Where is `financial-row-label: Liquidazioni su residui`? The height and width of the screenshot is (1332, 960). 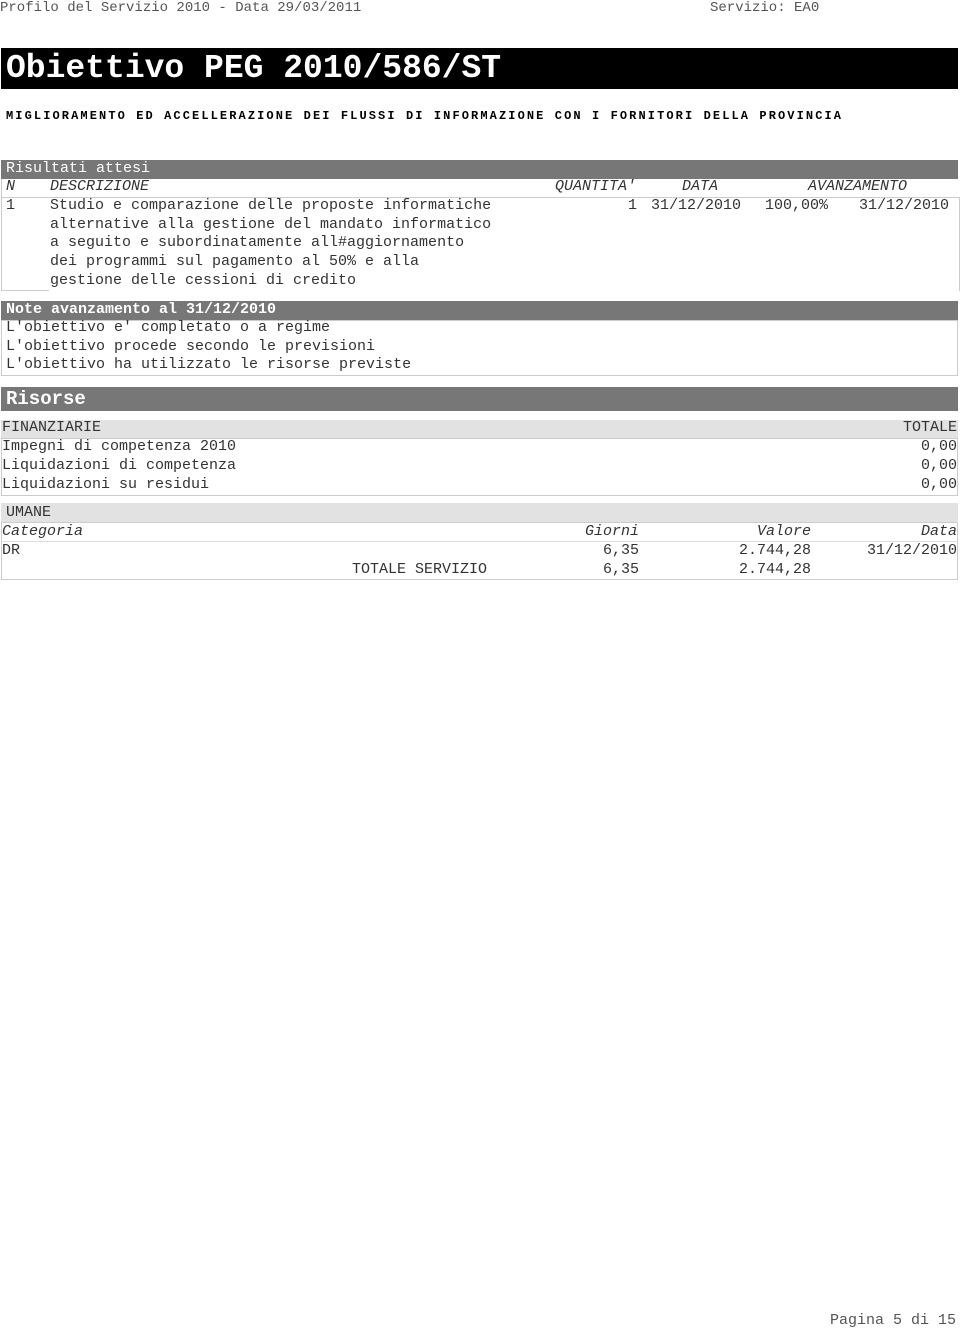
financial-row-label: Liquidazioni su residui is located at coordinates (106, 484).